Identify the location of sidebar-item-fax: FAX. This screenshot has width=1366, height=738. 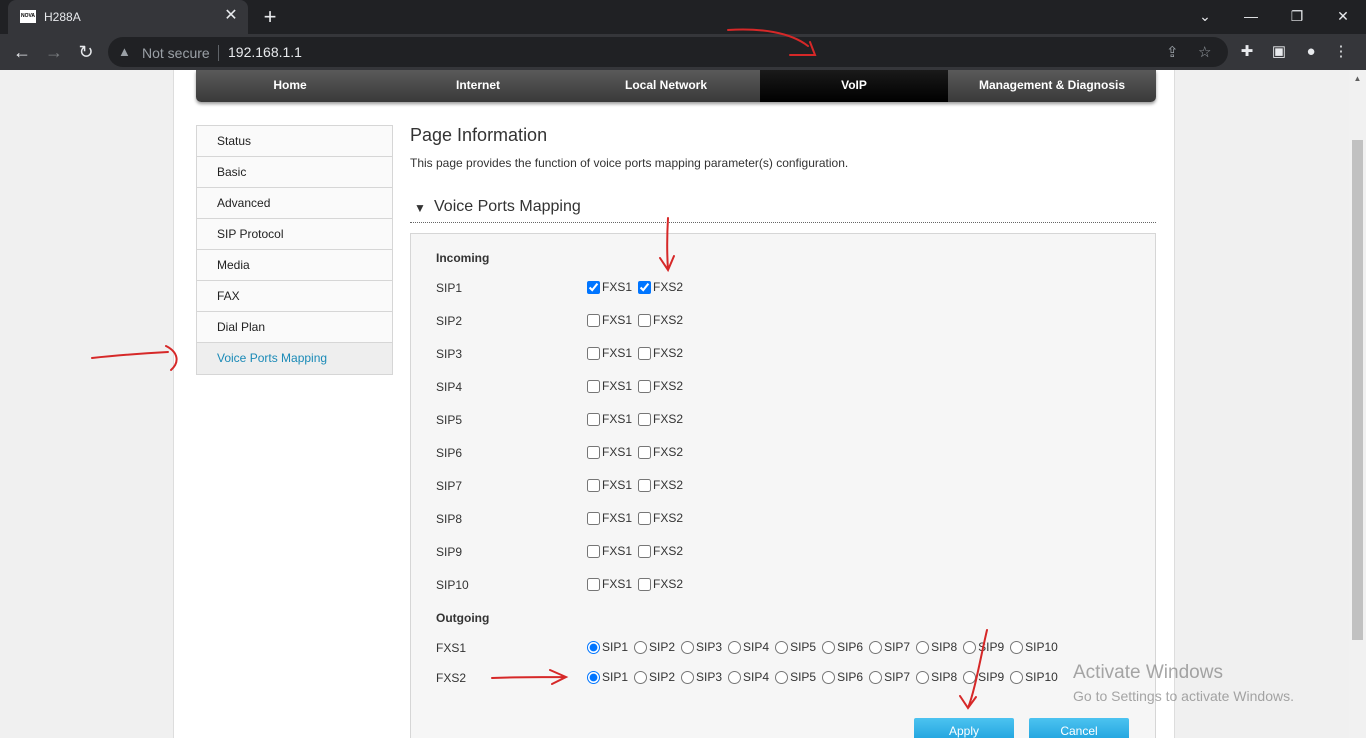
(294, 296).